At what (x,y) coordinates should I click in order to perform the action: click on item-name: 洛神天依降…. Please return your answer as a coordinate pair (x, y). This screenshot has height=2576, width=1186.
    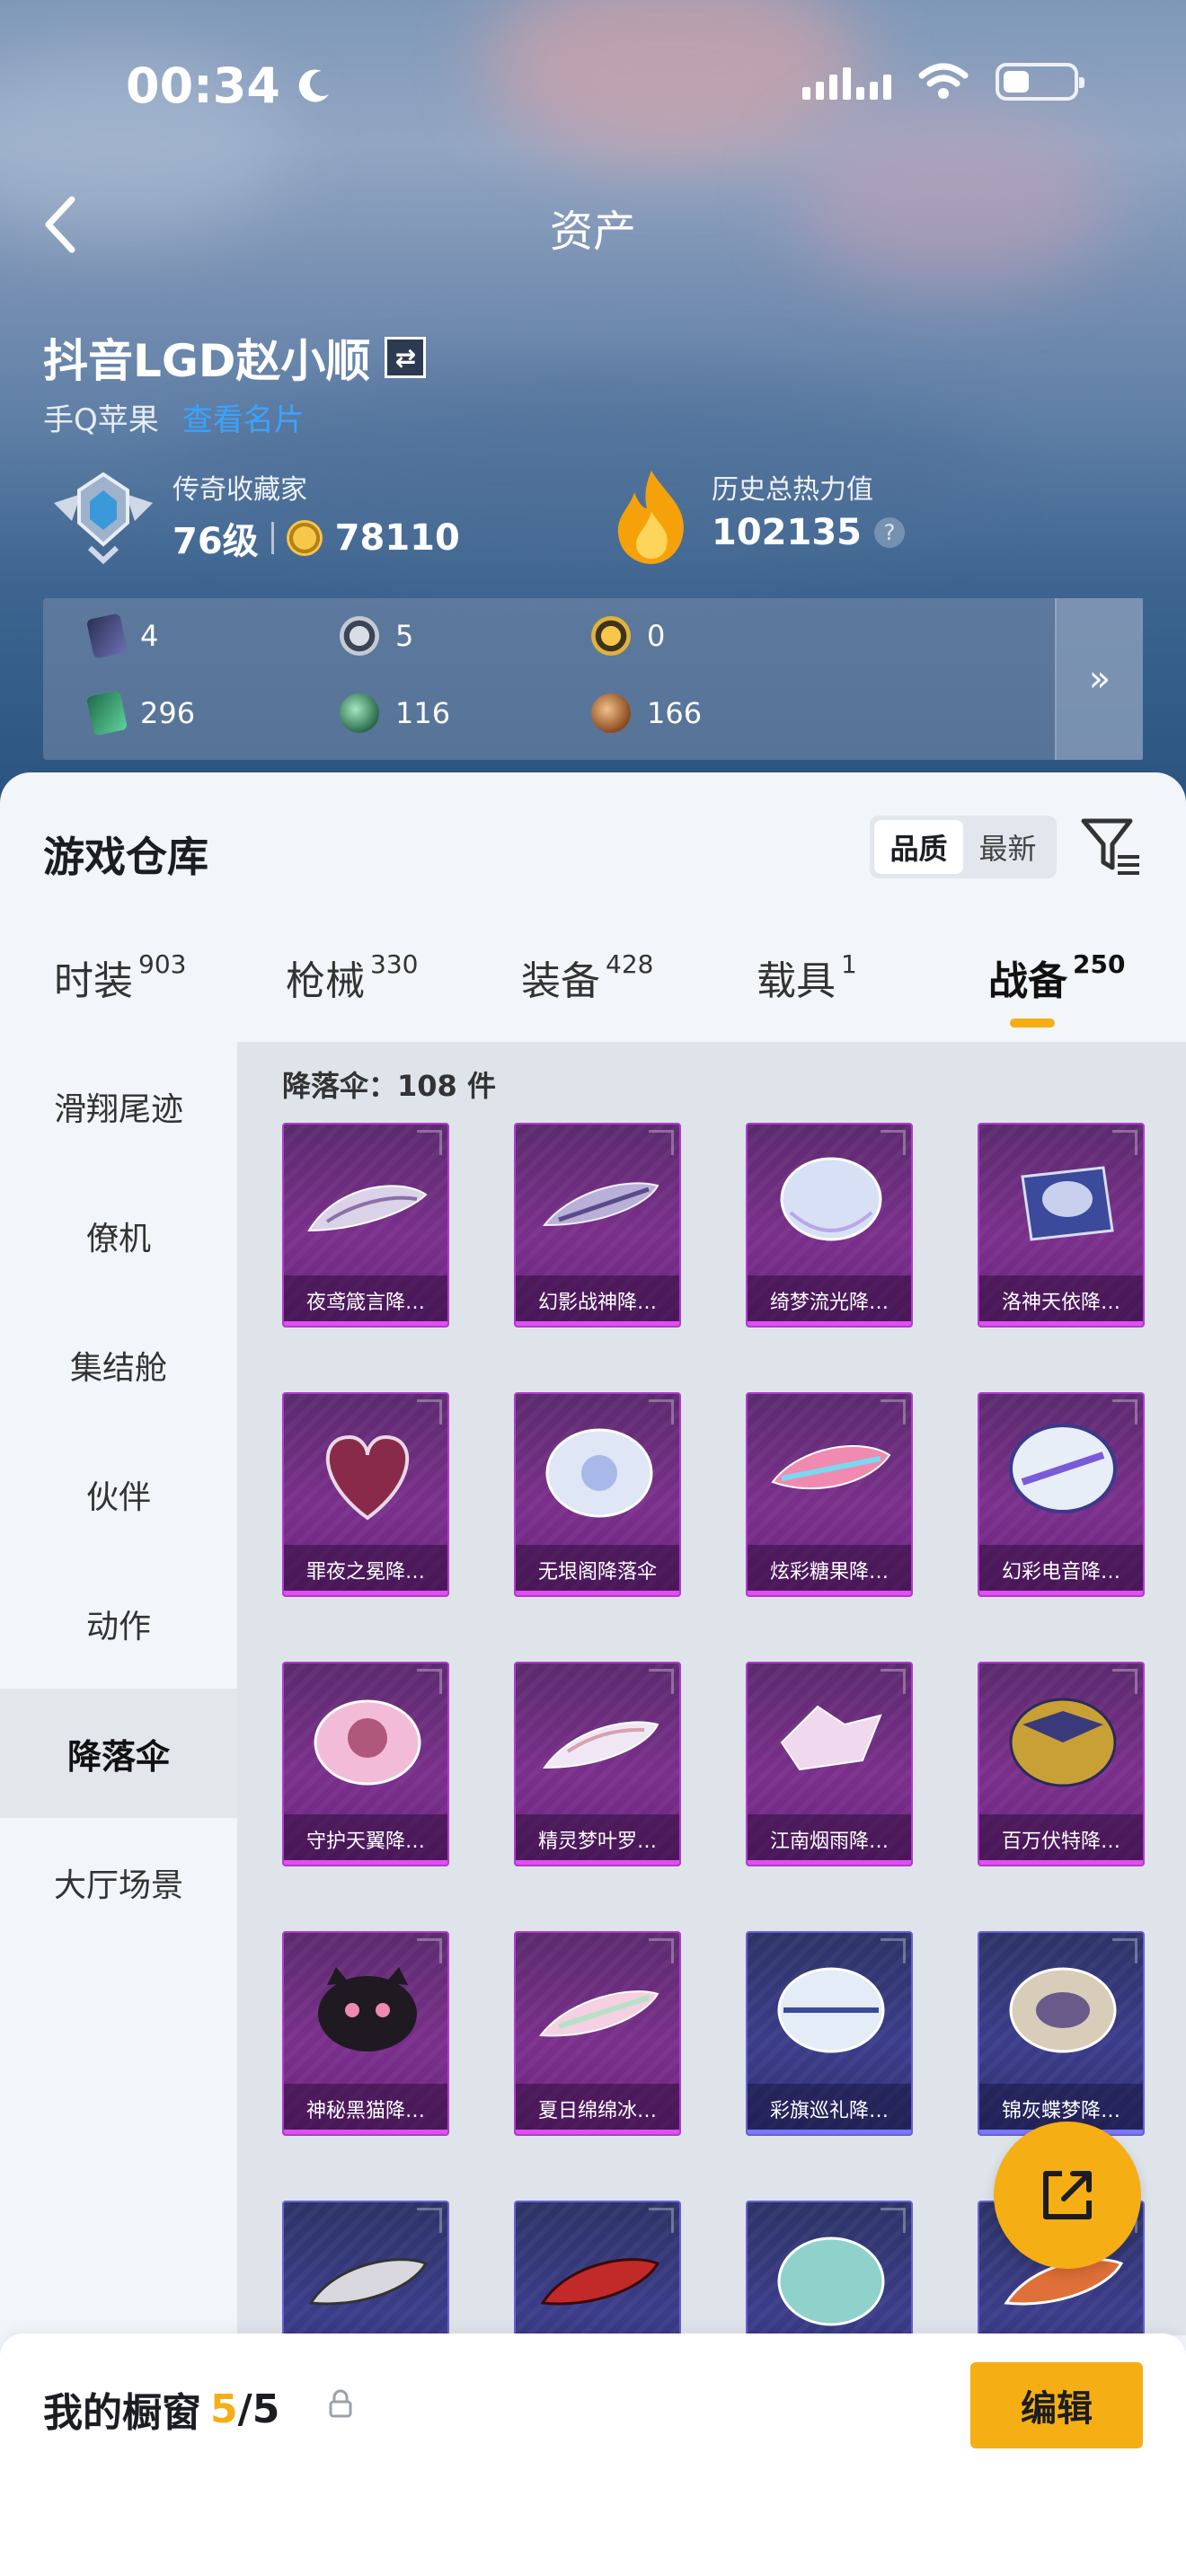
    Looking at the image, I should click on (1061, 1300).